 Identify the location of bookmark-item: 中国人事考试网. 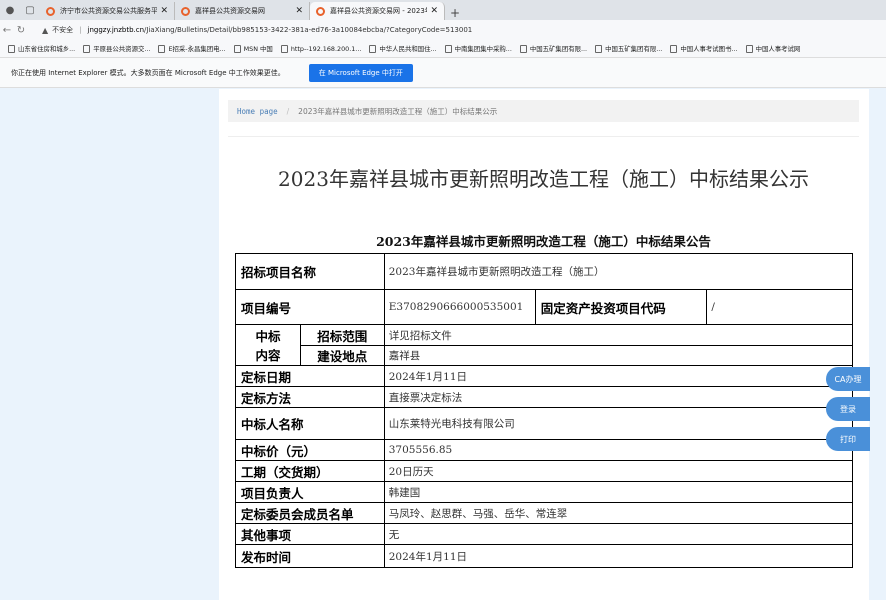
(773, 48).